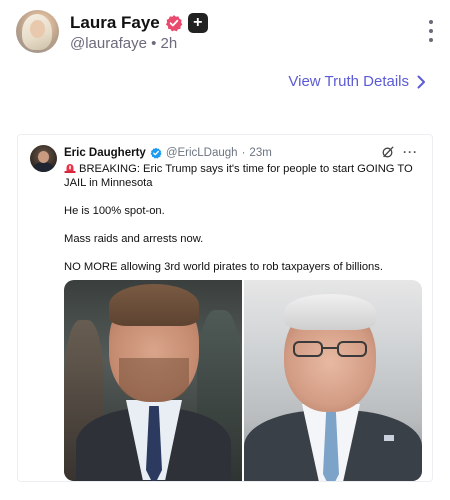  I want to click on avatar-suit, so click(43, 167).